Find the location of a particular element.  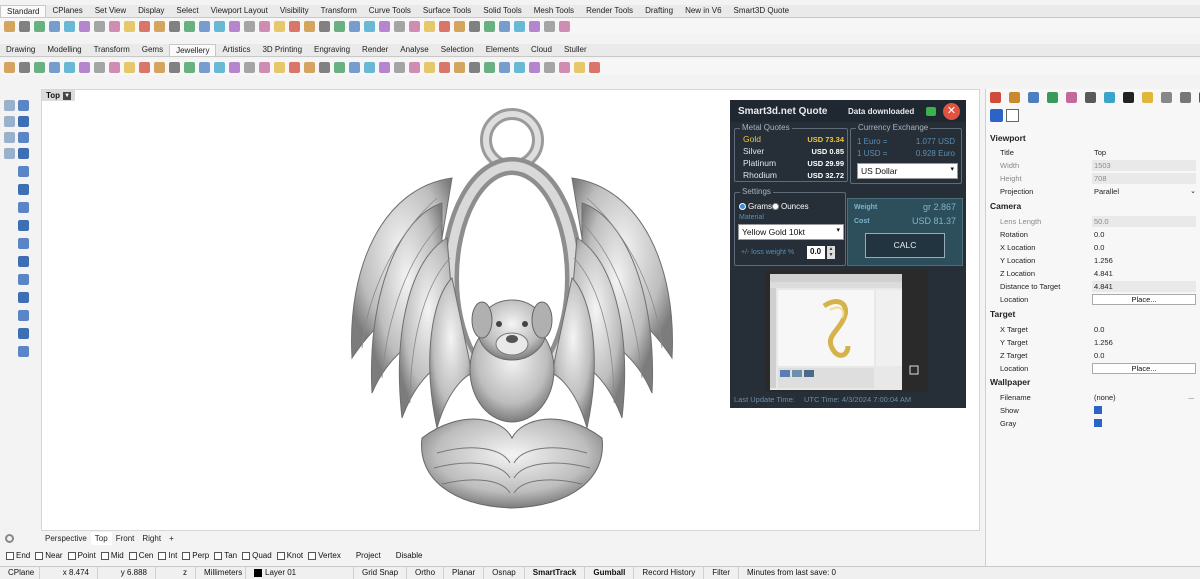

wallpaper-tab-icon is located at coordinates (1012, 115).